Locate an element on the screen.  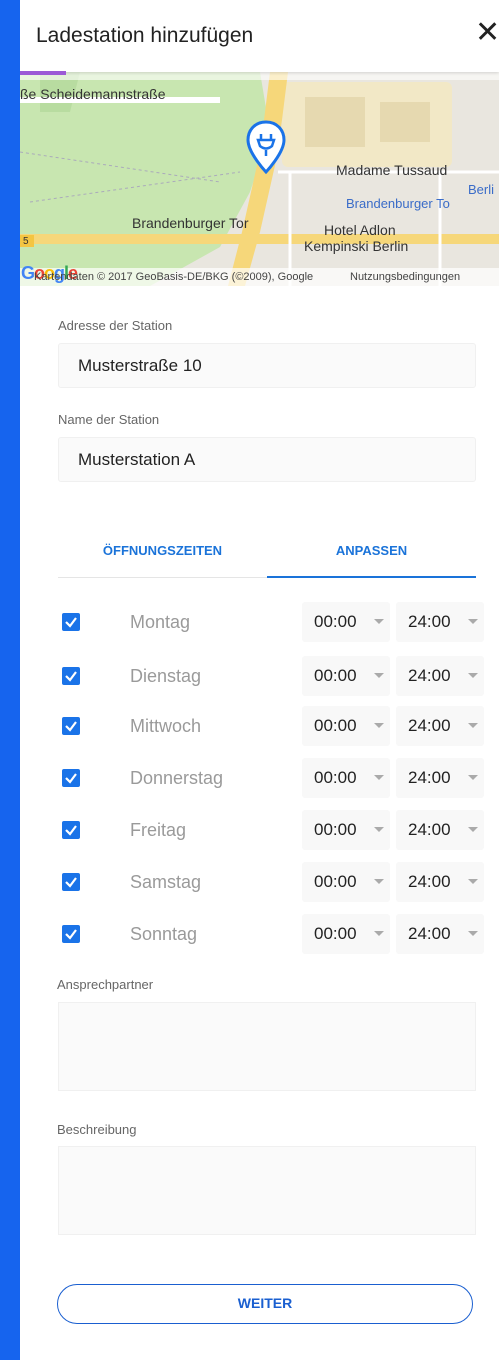
name-input: Musterstation A is located at coordinates (267, 459).